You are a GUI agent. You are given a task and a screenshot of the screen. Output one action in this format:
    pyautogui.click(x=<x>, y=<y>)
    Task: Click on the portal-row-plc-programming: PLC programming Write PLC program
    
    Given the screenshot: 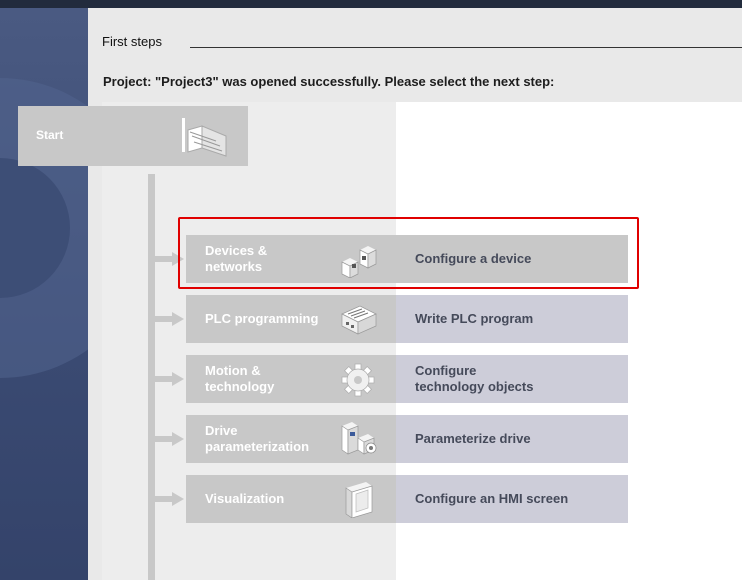 What is the action you would take?
    pyautogui.click(x=407, y=319)
    